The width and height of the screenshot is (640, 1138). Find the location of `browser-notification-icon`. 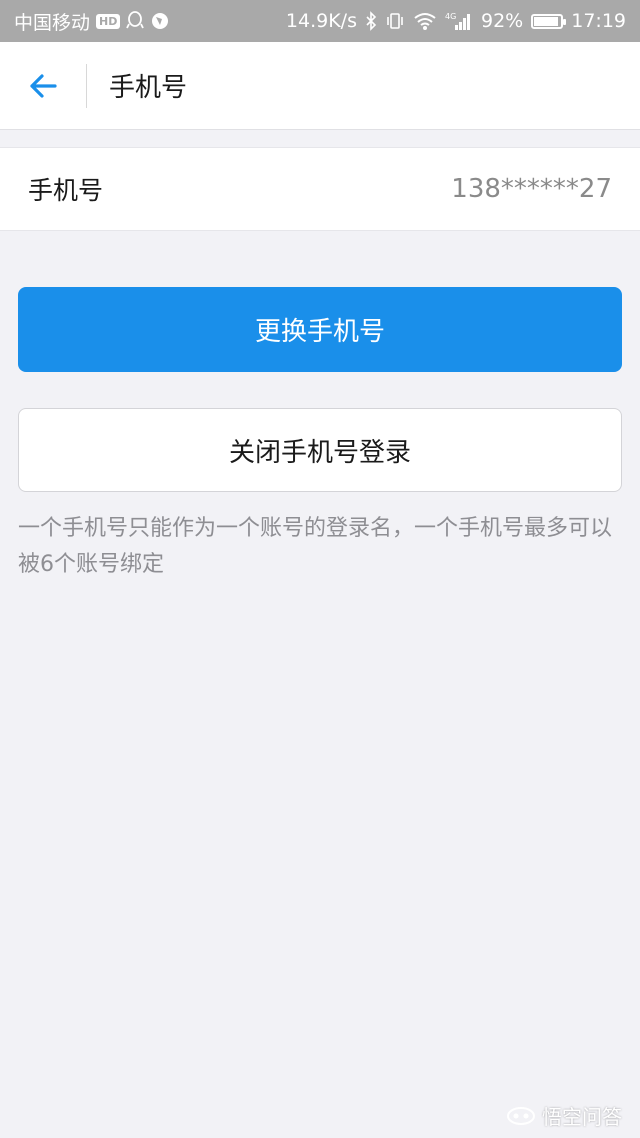

browser-notification-icon is located at coordinates (160, 21).